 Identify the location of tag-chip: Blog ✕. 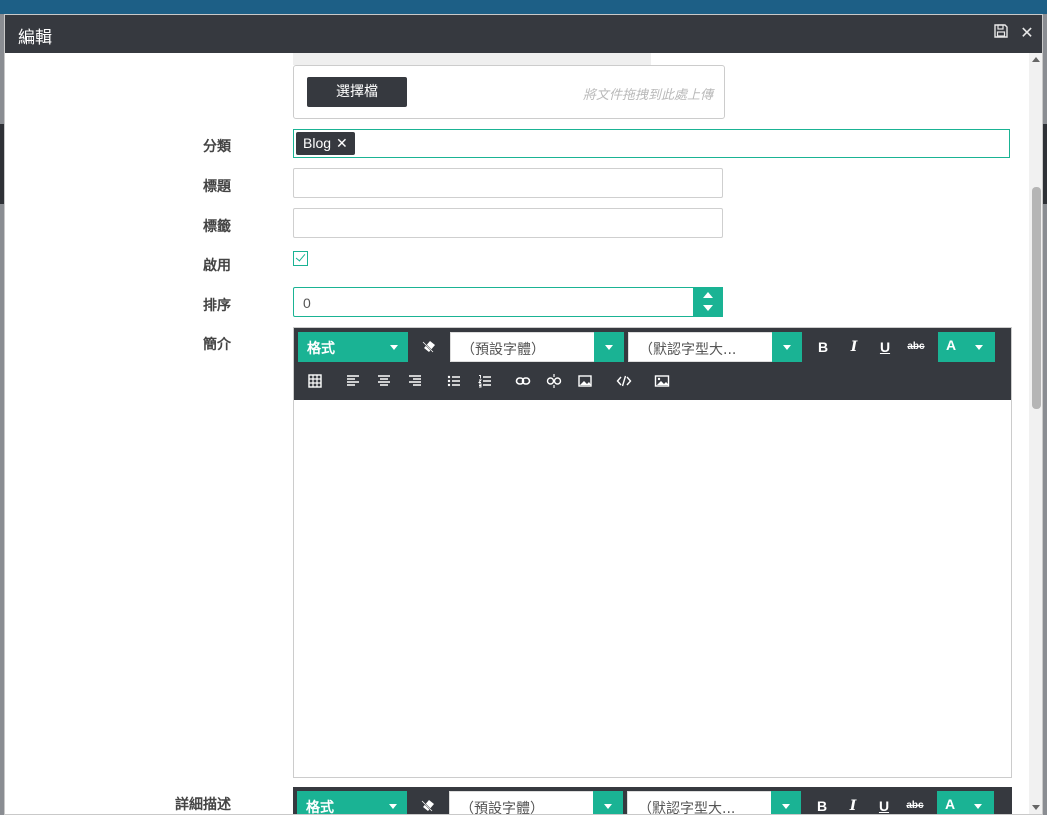
(325, 143).